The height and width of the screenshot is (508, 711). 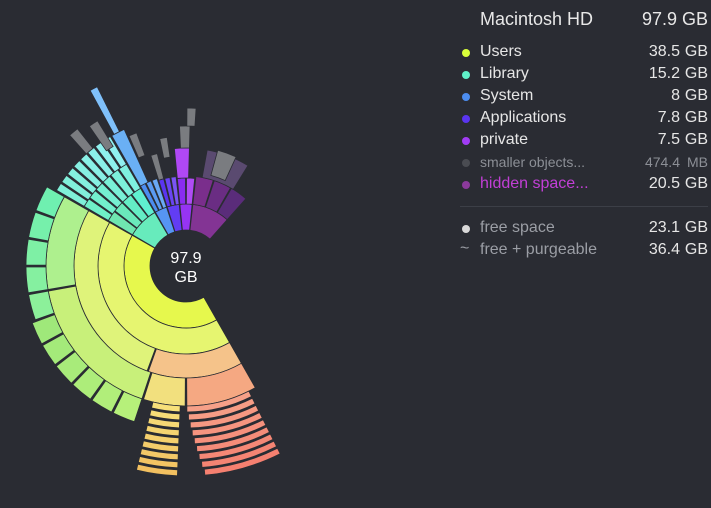 What do you see at coordinates (583, 54) in the screenshot?
I see `legend-item-users: Users 38.5 GB` at bounding box center [583, 54].